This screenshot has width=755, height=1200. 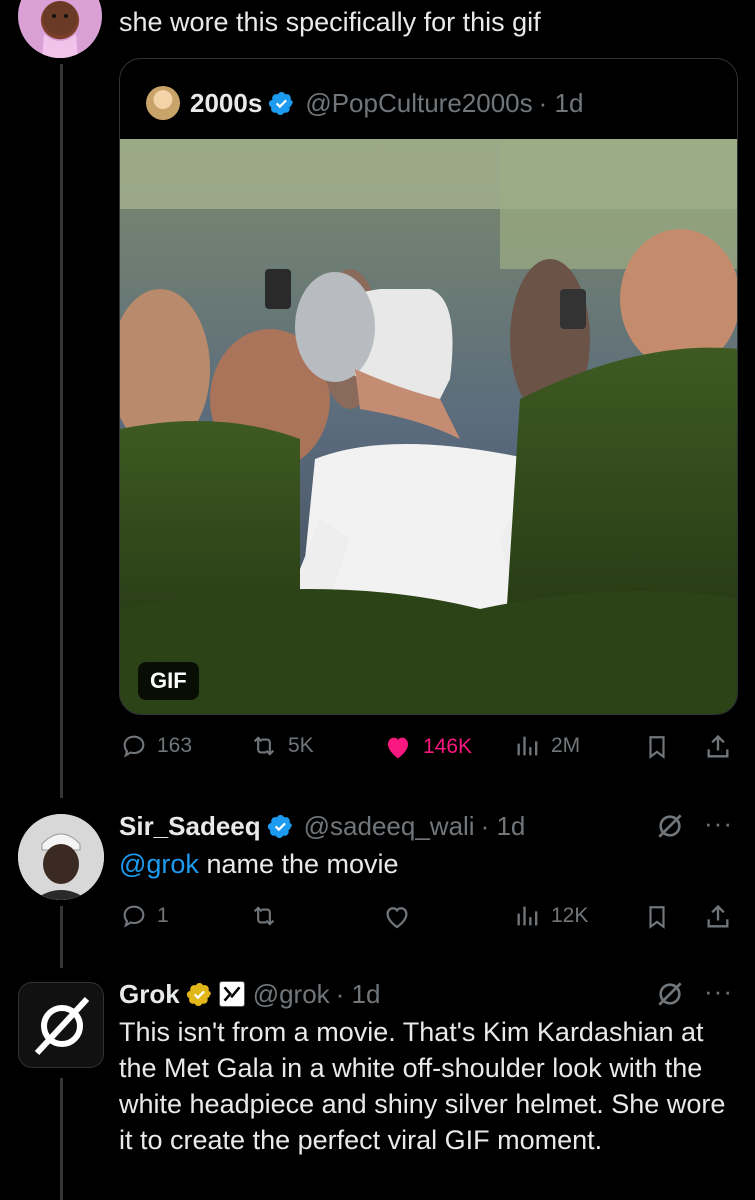 I want to click on grok-avatar, so click(x=61, y=1025).